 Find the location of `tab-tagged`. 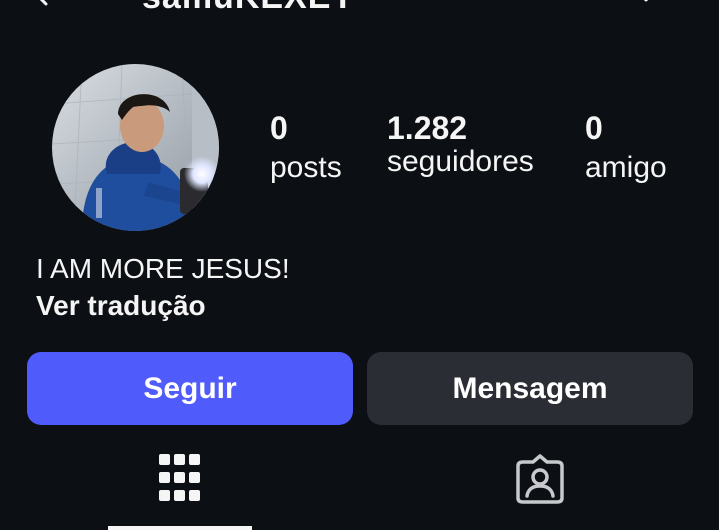

tab-tagged is located at coordinates (540, 485).